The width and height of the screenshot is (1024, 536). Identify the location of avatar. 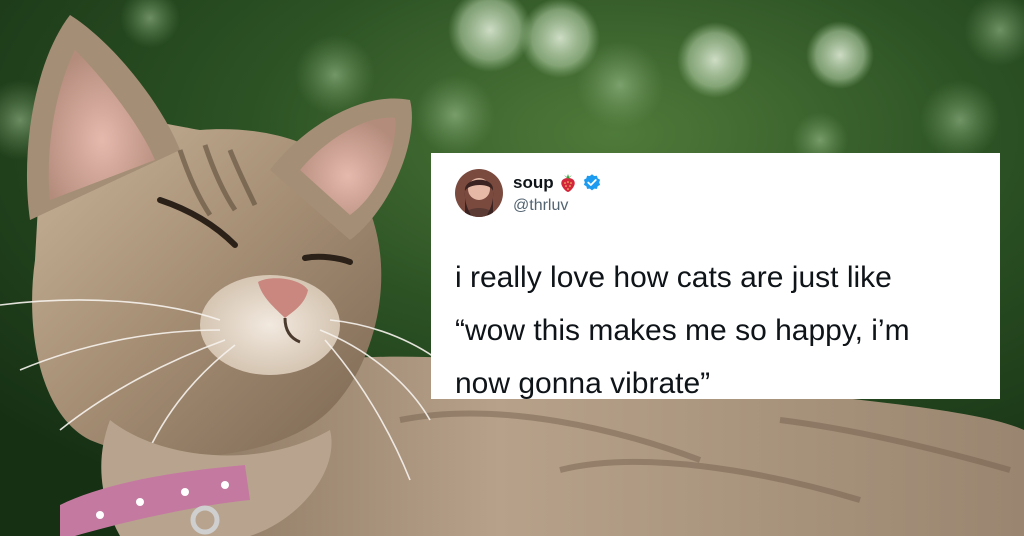
(479, 193).